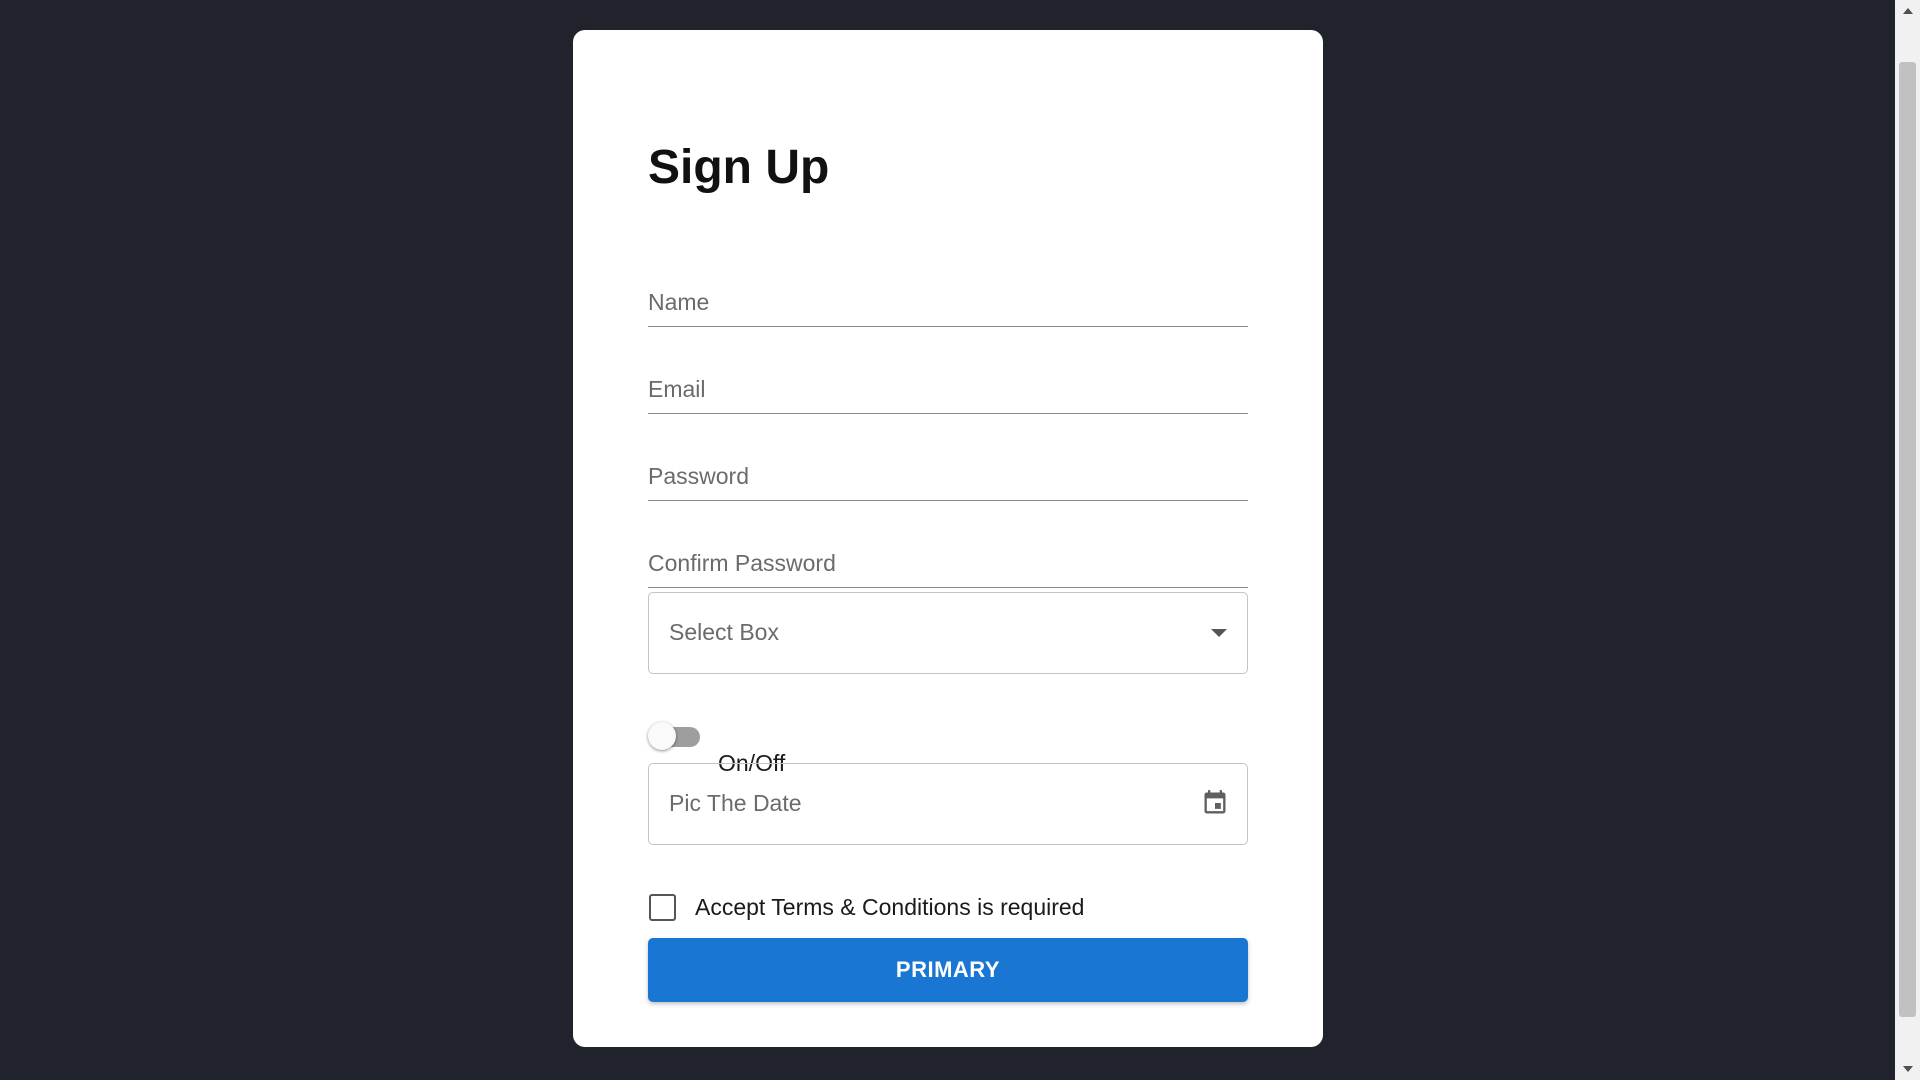  What do you see at coordinates (948, 970) in the screenshot?
I see `primary-button: PRIMARY` at bounding box center [948, 970].